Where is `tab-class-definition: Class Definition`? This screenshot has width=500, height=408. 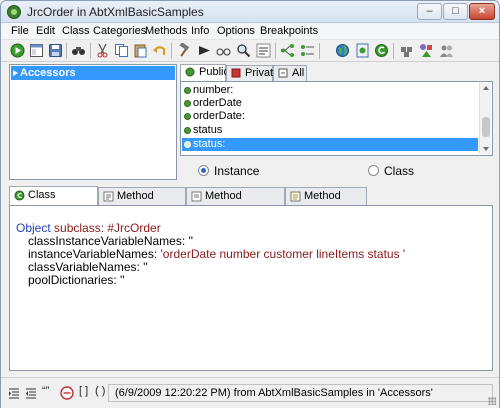 tab-class-definition: Class Definition is located at coordinates (53, 201).